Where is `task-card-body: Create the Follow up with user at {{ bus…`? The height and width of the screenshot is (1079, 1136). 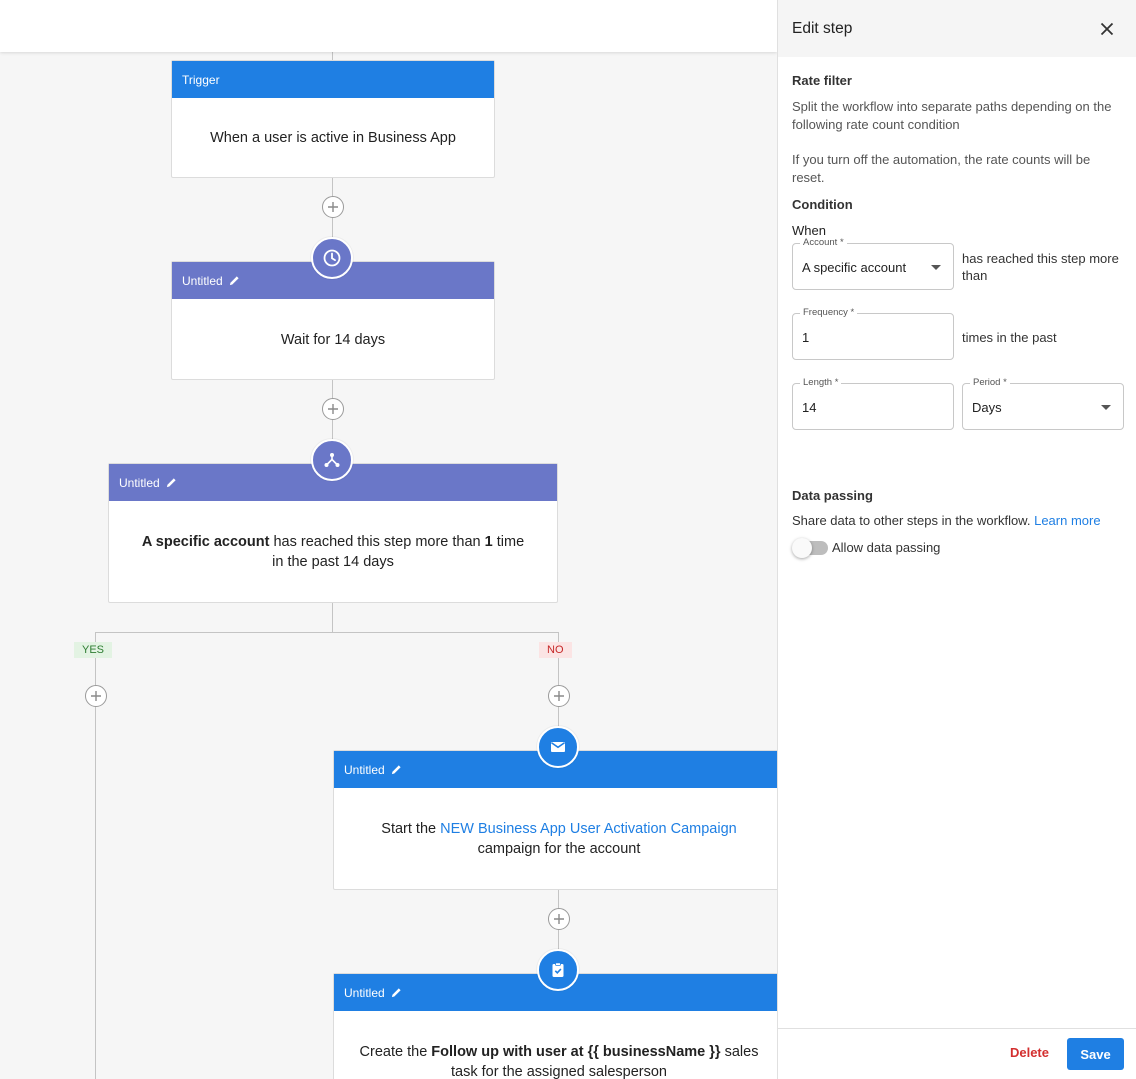
task-card-body: Create the Follow up with user at {{ bus… is located at coordinates (555, 1045).